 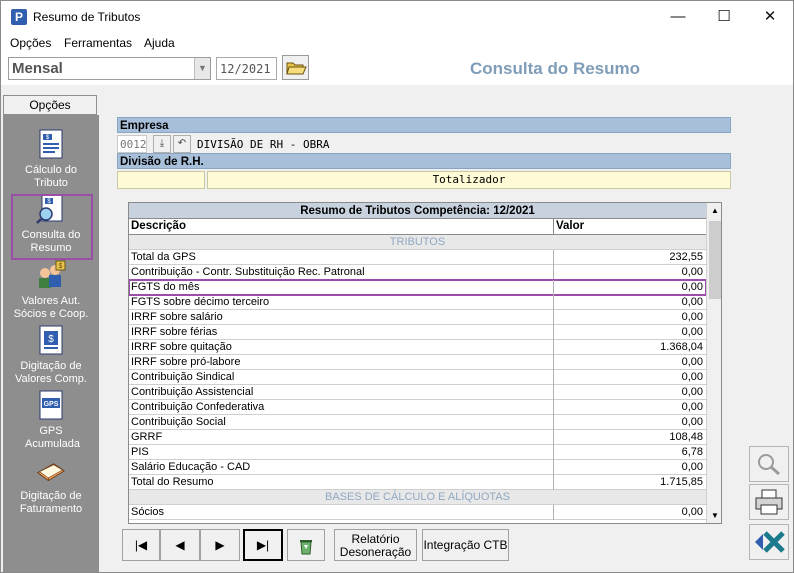 I want to click on table-row: Salário Educação - CAD 0,00, so click(x=417, y=467).